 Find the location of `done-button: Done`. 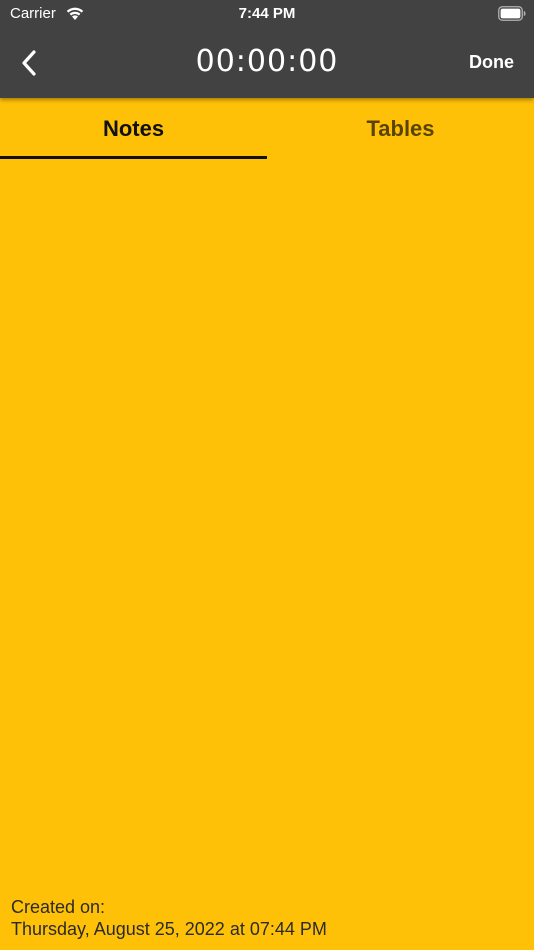

done-button: Done is located at coordinates (491, 62).